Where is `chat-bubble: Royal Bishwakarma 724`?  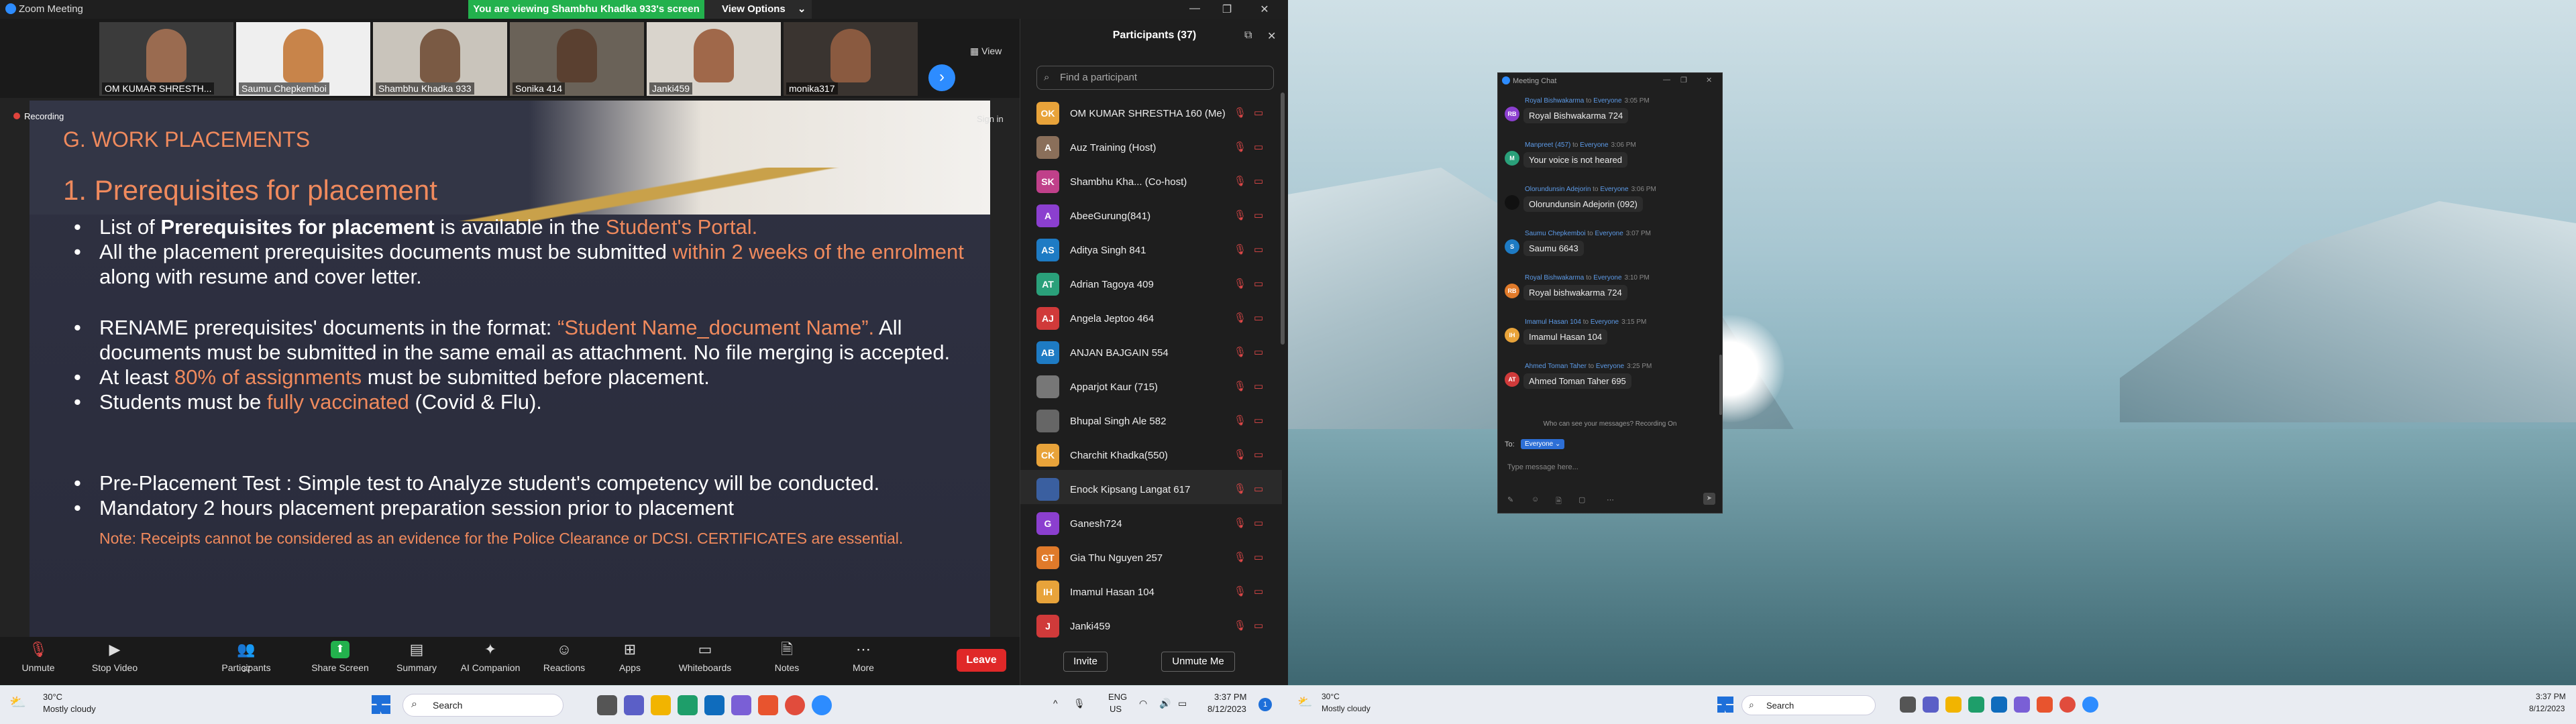 chat-bubble: Royal Bishwakarma 724 is located at coordinates (1576, 115).